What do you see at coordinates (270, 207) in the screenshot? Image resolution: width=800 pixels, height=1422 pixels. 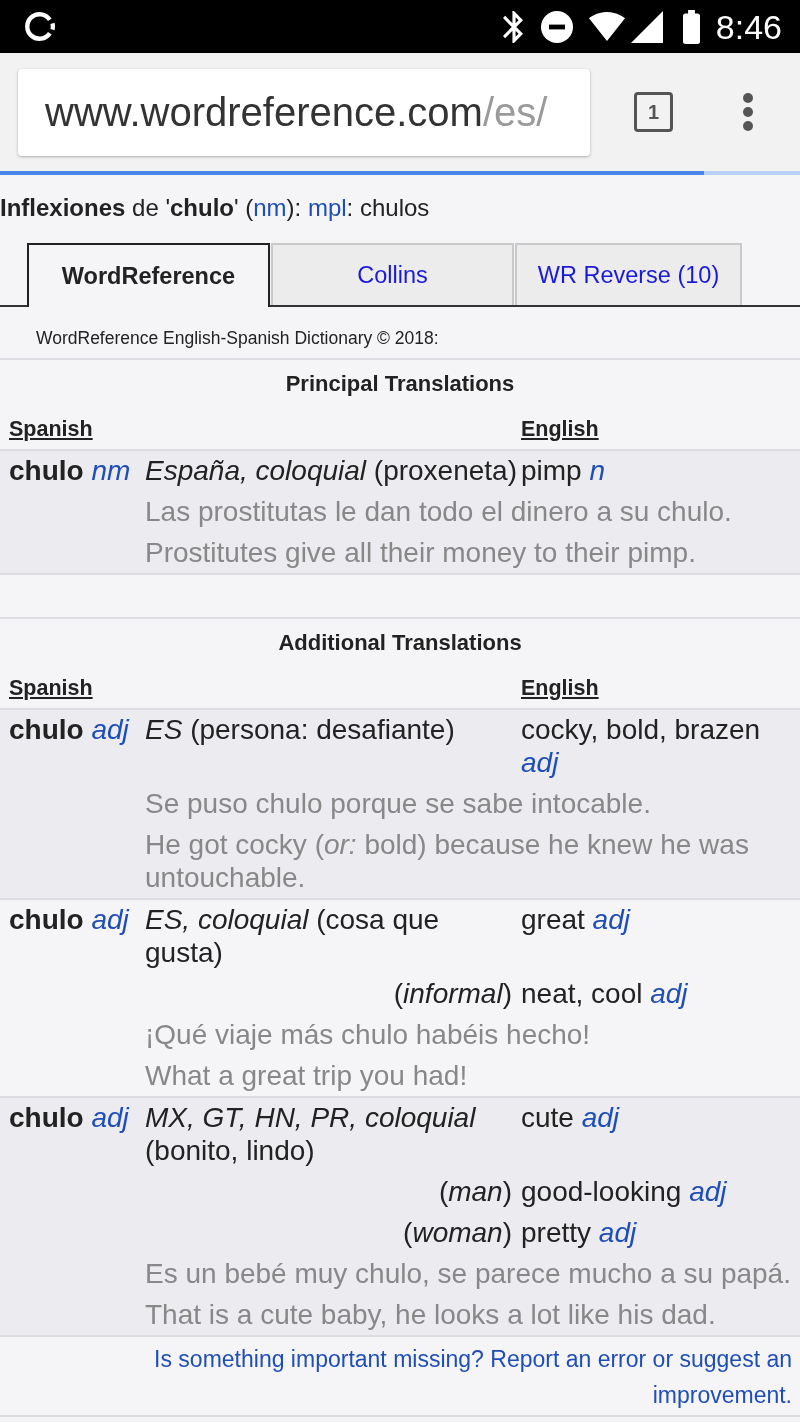 I see `abbreviation-link: nm` at bounding box center [270, 207].